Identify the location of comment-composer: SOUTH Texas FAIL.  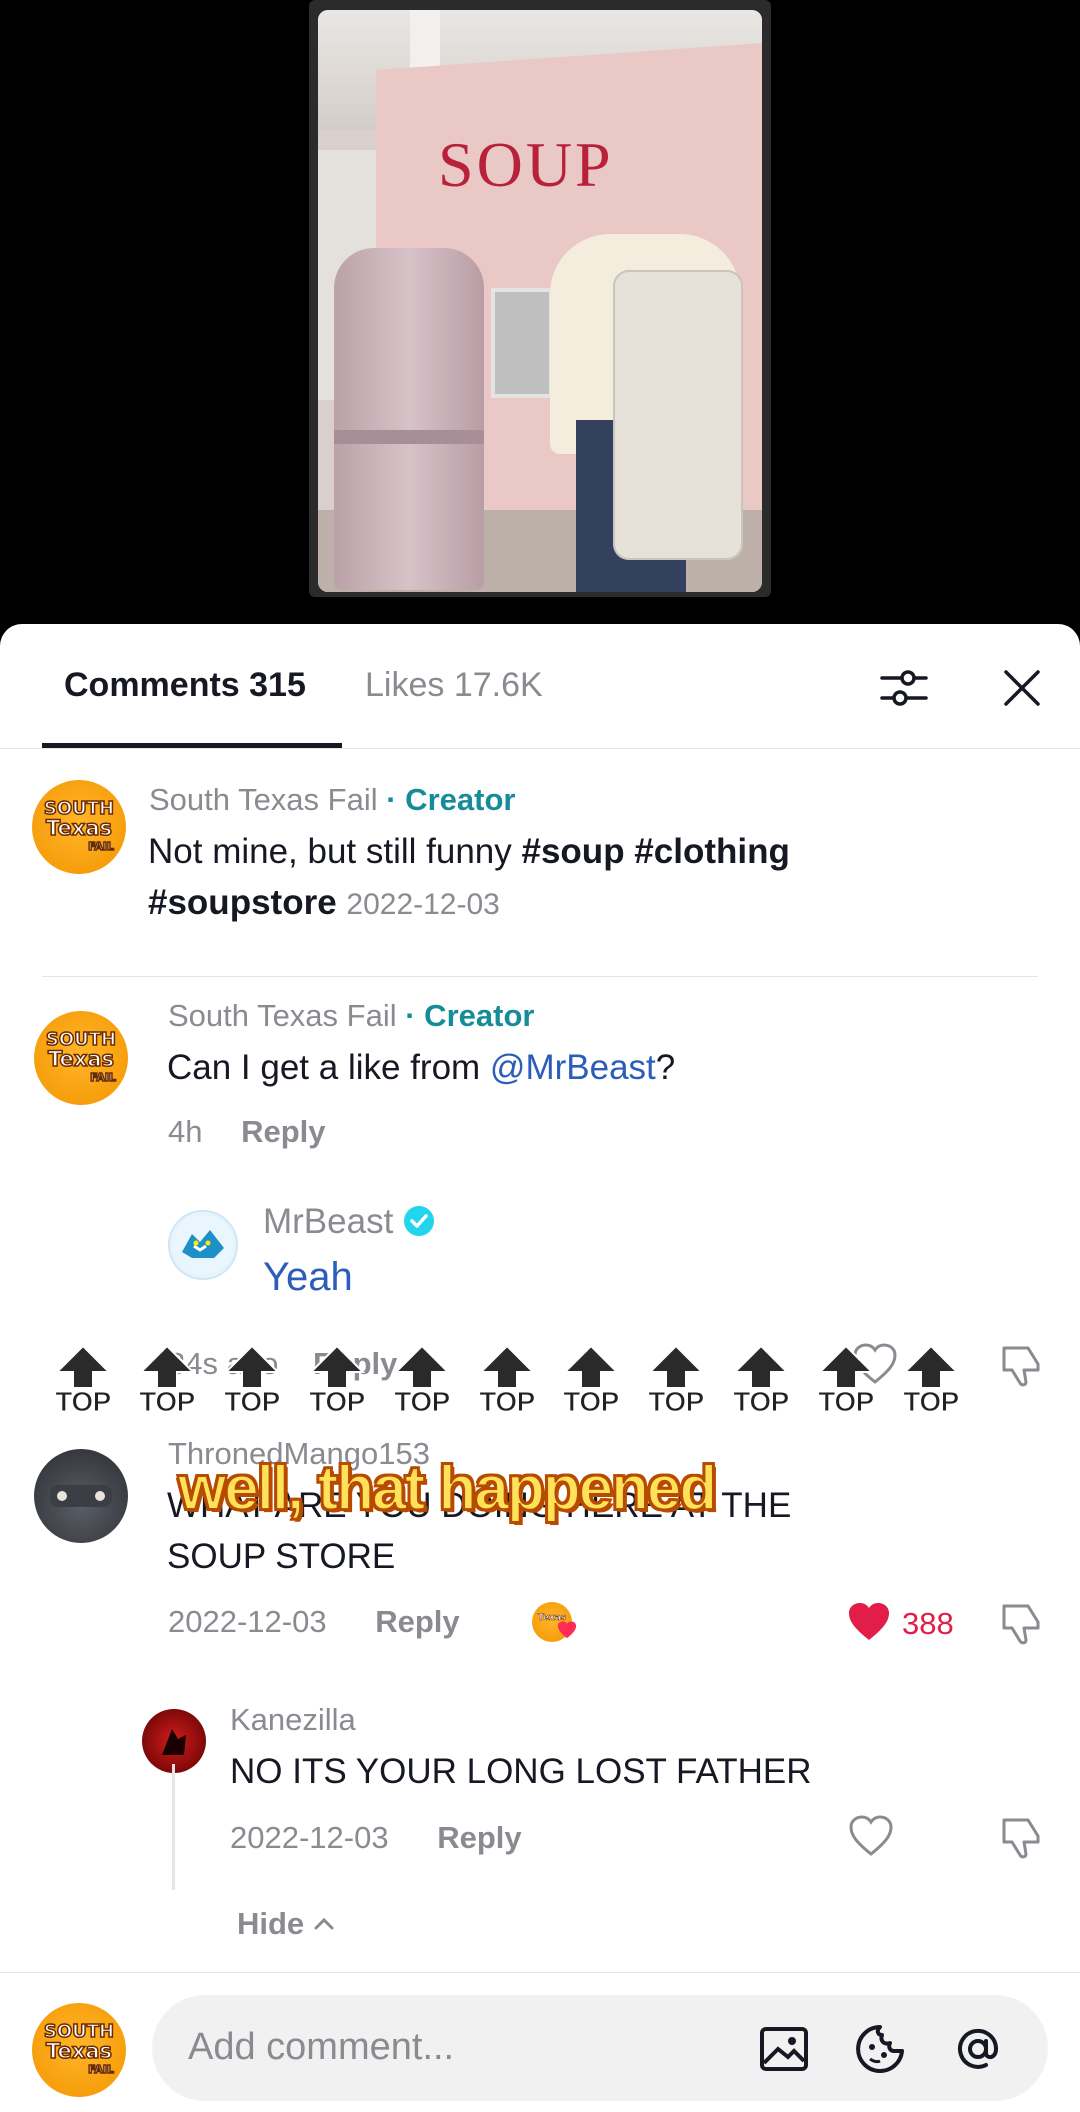
(540, 2042).